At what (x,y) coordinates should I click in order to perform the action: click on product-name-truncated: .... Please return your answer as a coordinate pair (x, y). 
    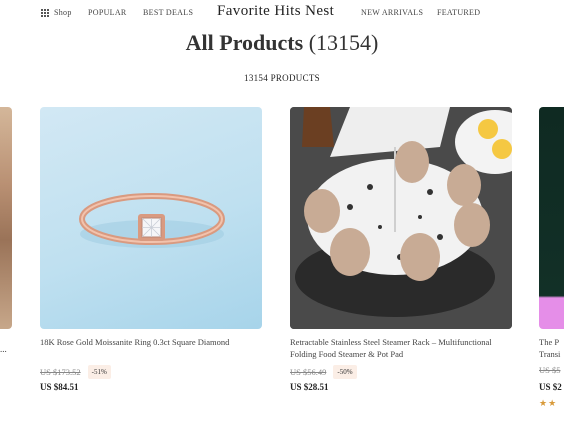
    Looking at the image, I should click on (3, 349).